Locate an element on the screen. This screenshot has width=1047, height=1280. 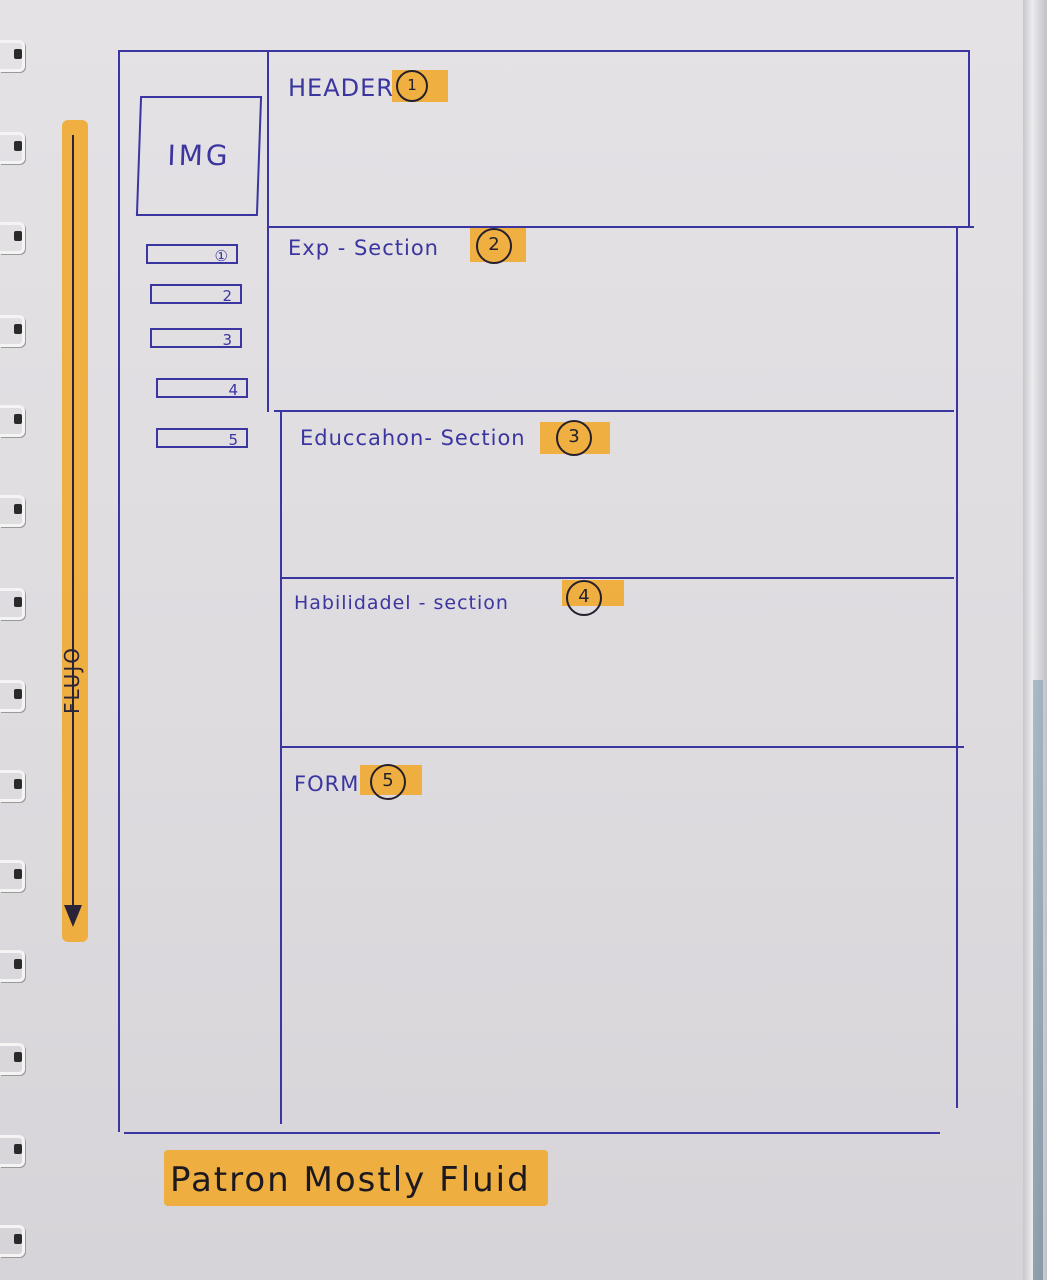
profile-image-placeholder: IMG is located at coordinates (199, 156).